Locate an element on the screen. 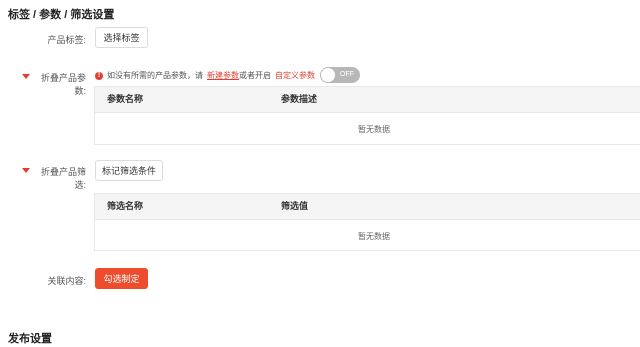 The width and height of the screenshot is (640, 347). params-table: 参数名称 参数描述 暂无数据 is located at coordinates (367, 115).